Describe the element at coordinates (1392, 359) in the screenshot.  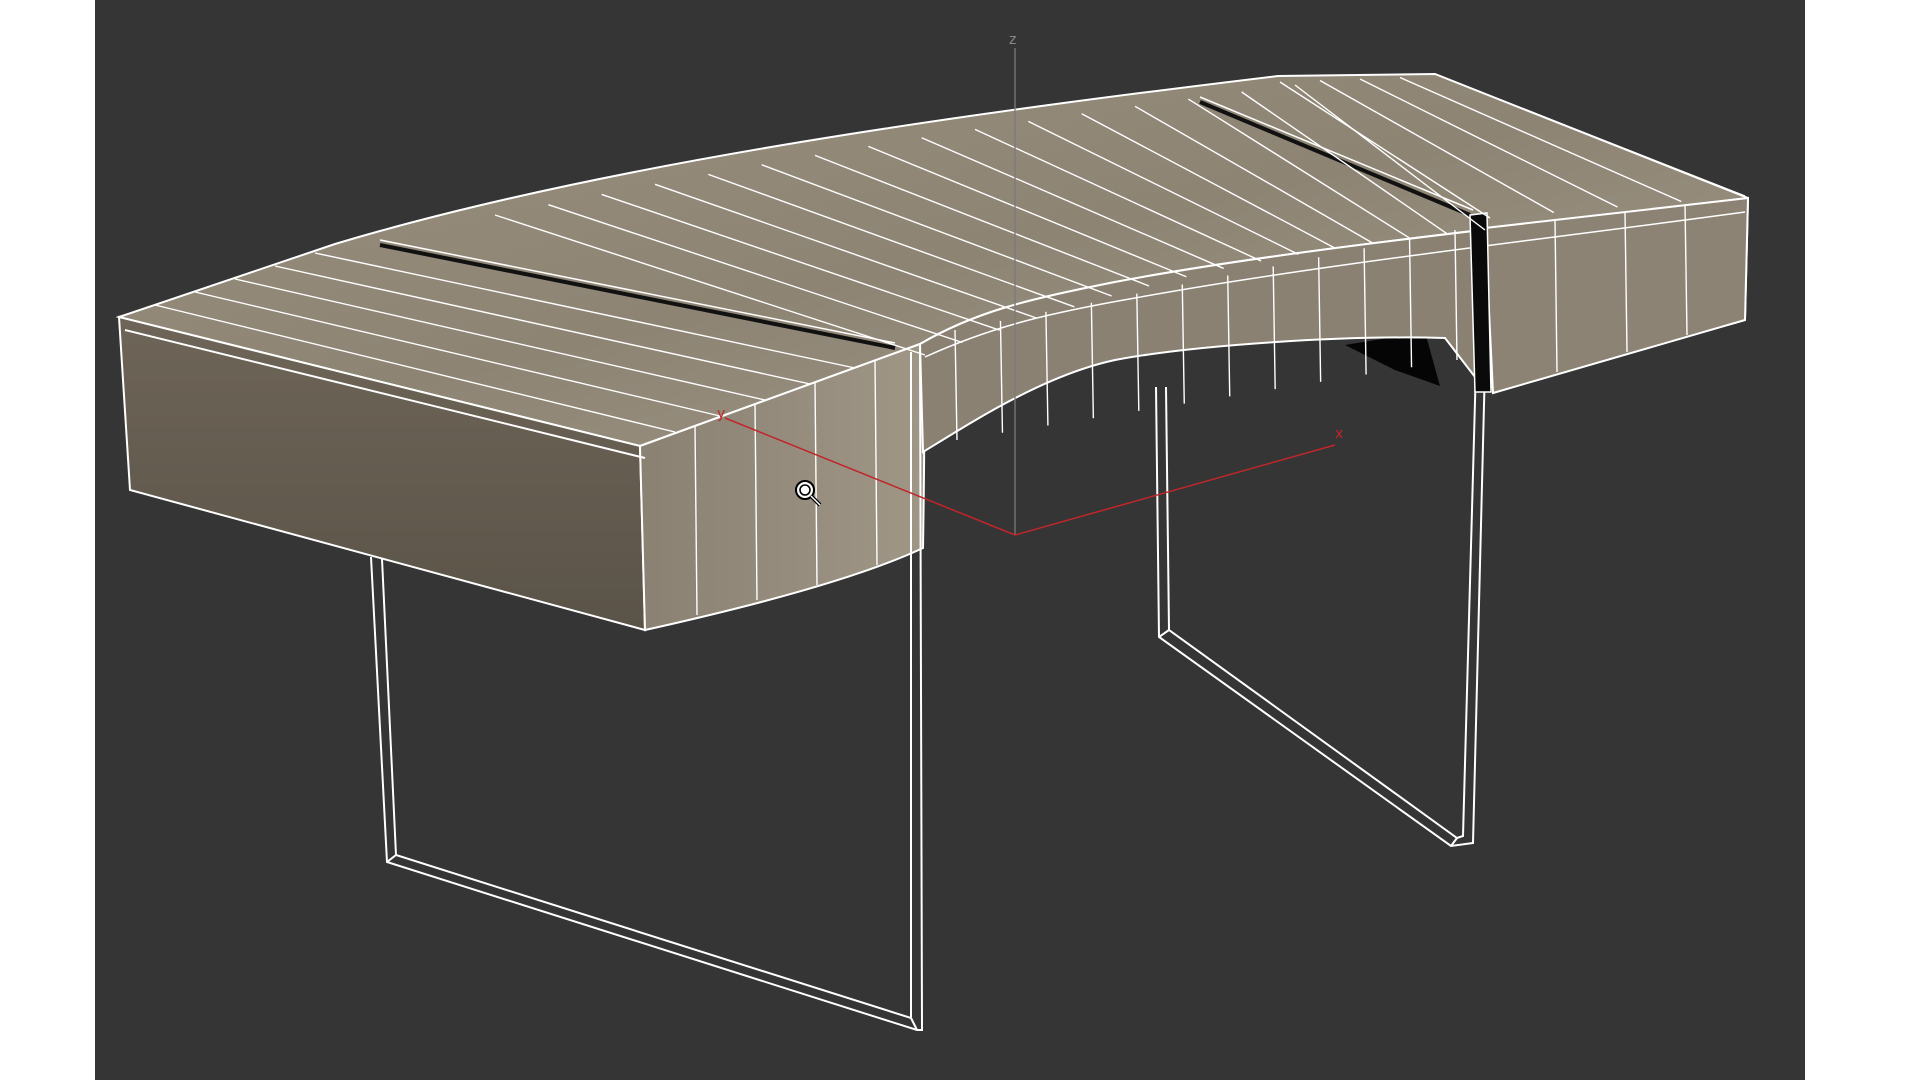
I see `desk-top-underside-shadow` at that location.